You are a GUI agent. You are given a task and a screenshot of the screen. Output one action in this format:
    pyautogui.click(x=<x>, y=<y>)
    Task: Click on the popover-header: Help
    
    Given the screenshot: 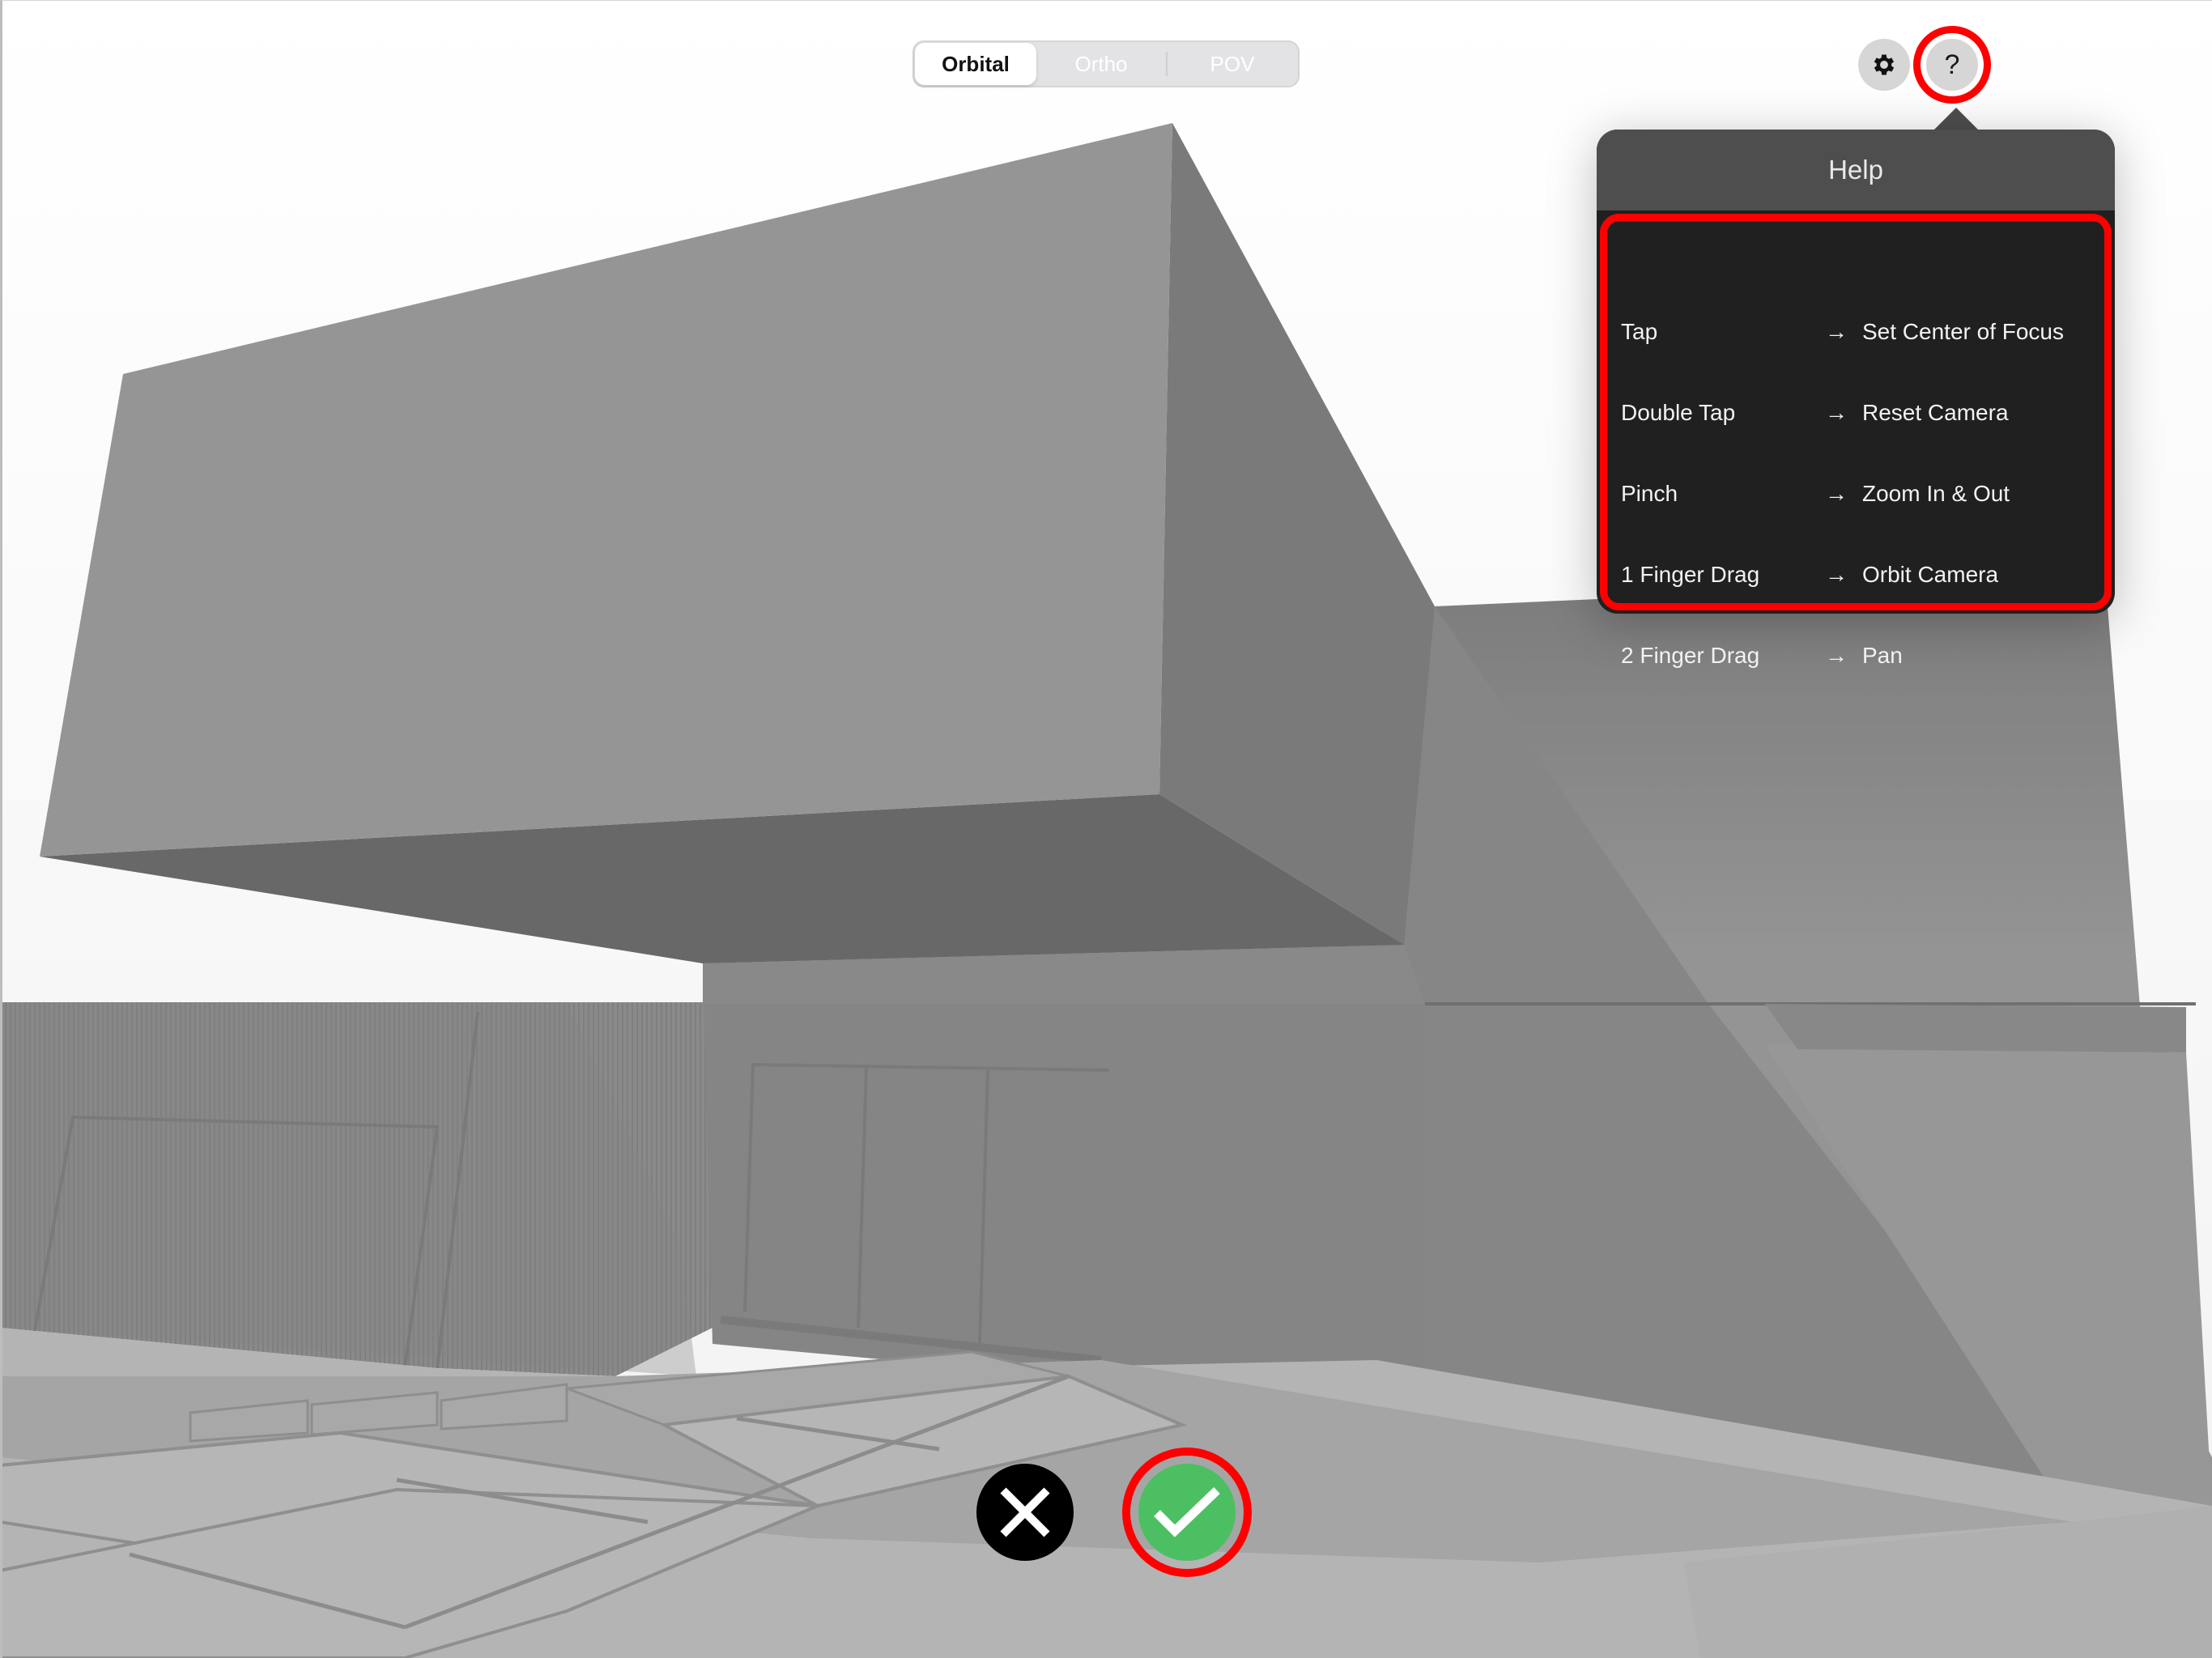 What is the action you would take?
    pyautogui.click(x=1856, y=170)
    